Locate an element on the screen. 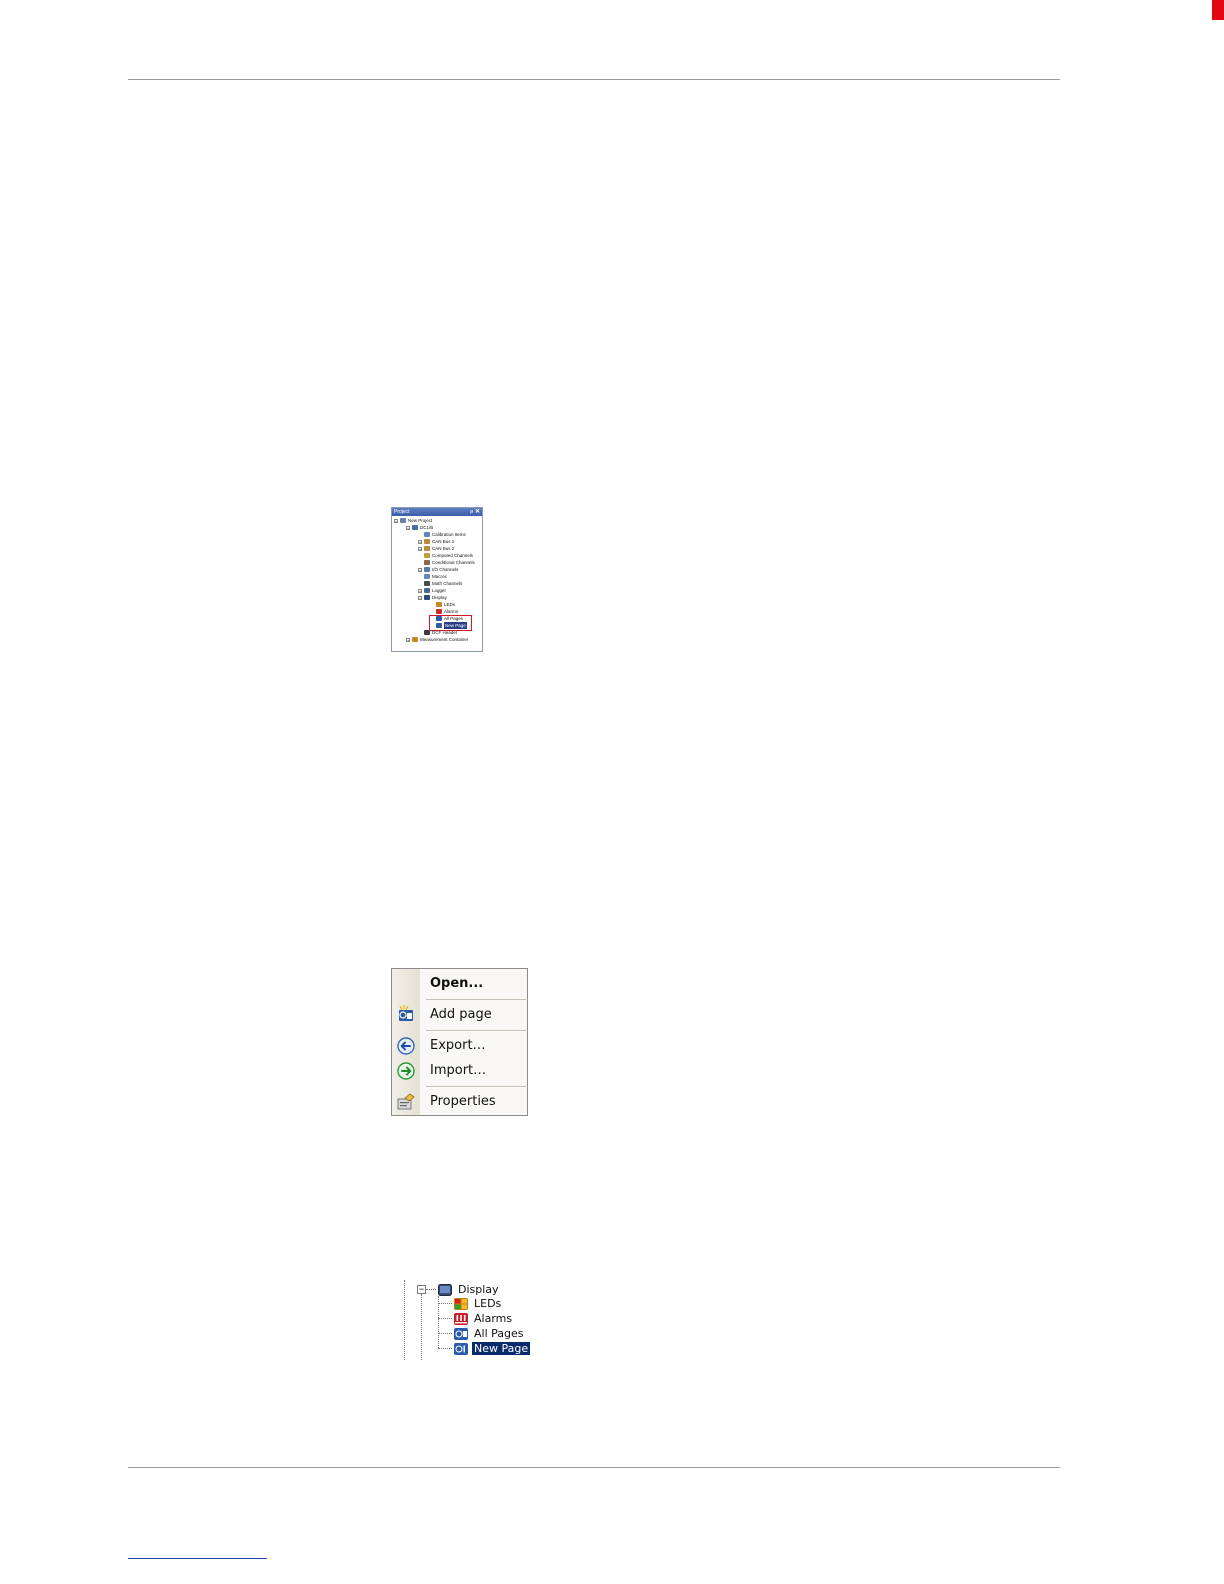 The image size is (1224, 1584). container-icon is located at coordinates (415, 639).